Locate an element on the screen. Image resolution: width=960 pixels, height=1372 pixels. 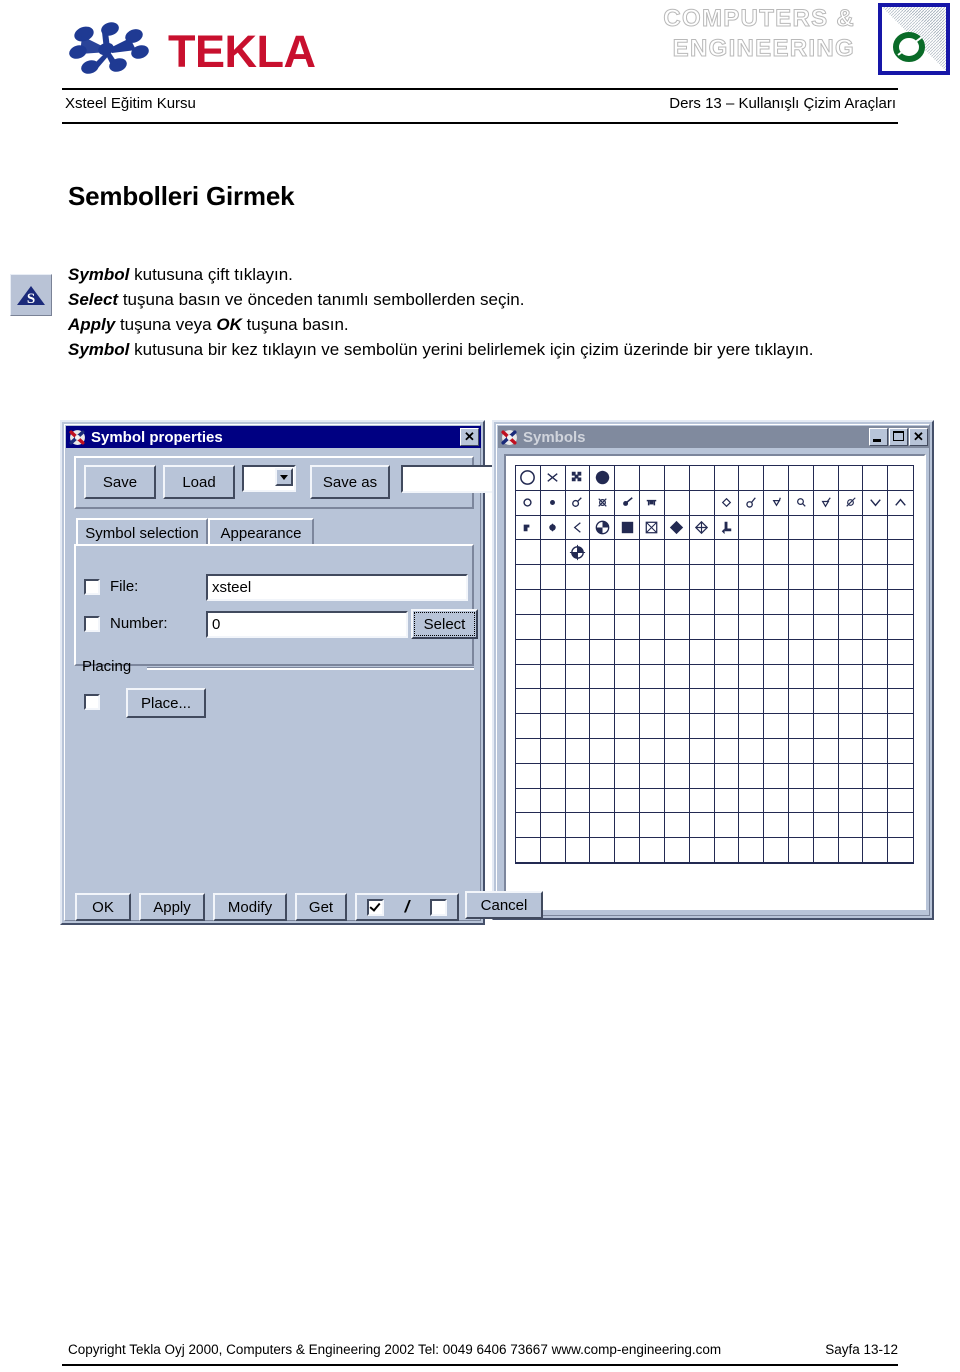
small-circle-outline is located at coordinates (528, 503).